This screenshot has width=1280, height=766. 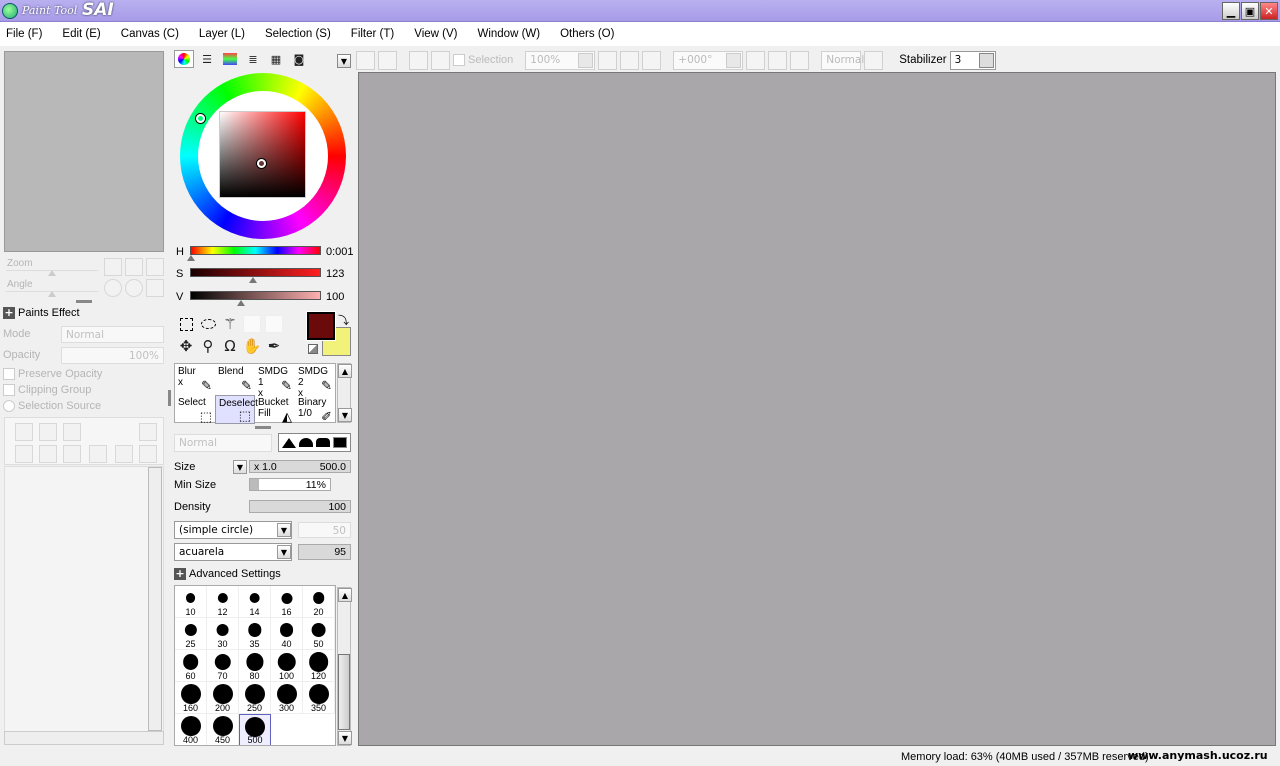 I want to click on brush-size-500: 500, so click(x=255, y=729).